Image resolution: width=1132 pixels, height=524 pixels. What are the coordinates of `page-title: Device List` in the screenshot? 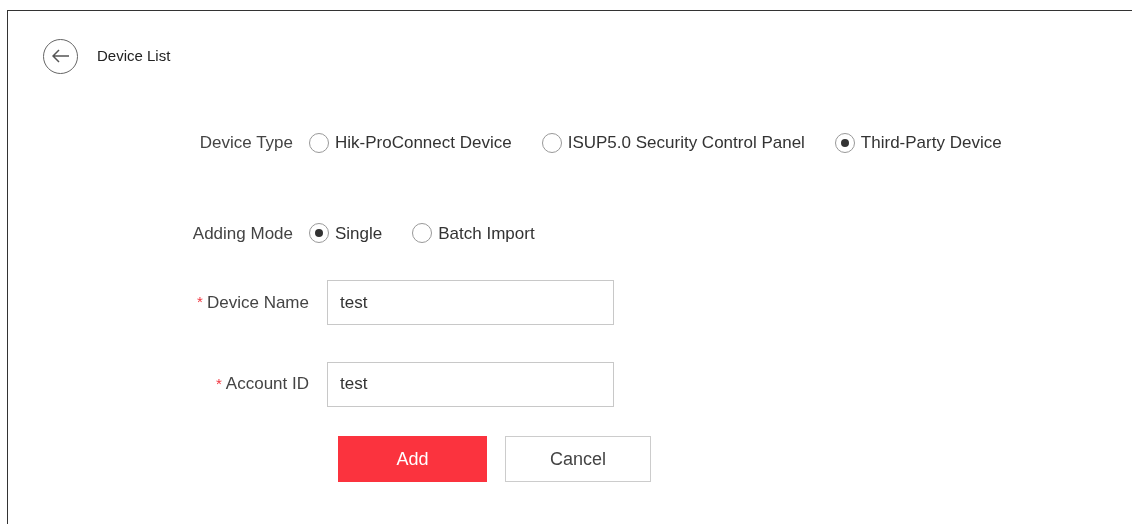 It's located at (134, 55).